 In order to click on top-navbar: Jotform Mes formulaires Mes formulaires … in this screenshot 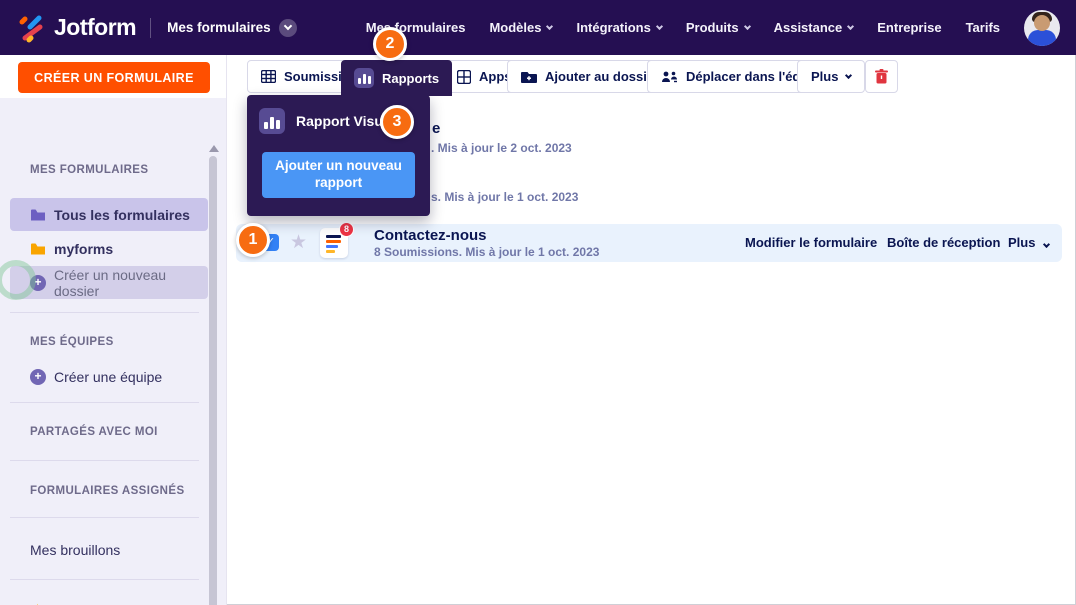, I will do `click(538, 27)`.